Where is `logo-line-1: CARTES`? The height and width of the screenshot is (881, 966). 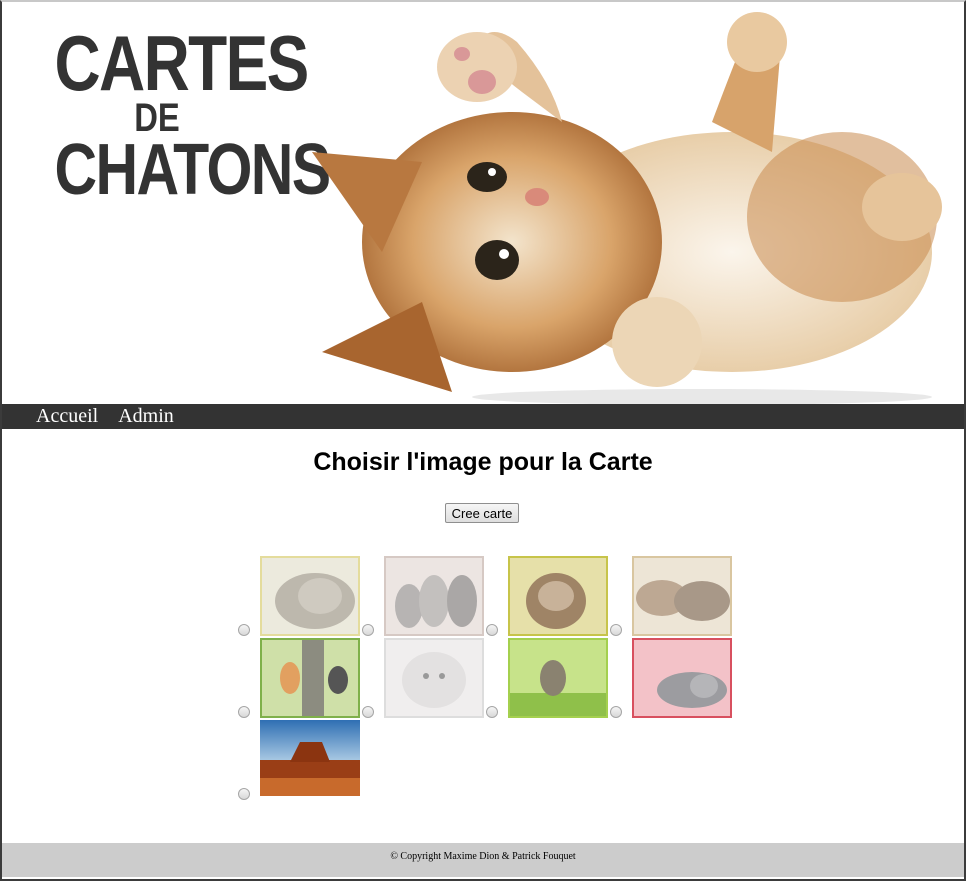
logo-line-1: CARTES is located at coordinates (182, 63).